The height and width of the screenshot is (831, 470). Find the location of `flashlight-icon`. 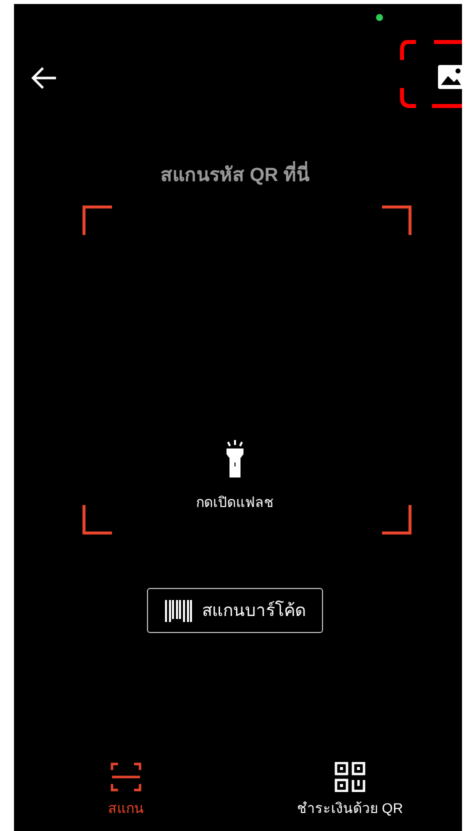

flashlight-icon is located at coordinates (235, 459).